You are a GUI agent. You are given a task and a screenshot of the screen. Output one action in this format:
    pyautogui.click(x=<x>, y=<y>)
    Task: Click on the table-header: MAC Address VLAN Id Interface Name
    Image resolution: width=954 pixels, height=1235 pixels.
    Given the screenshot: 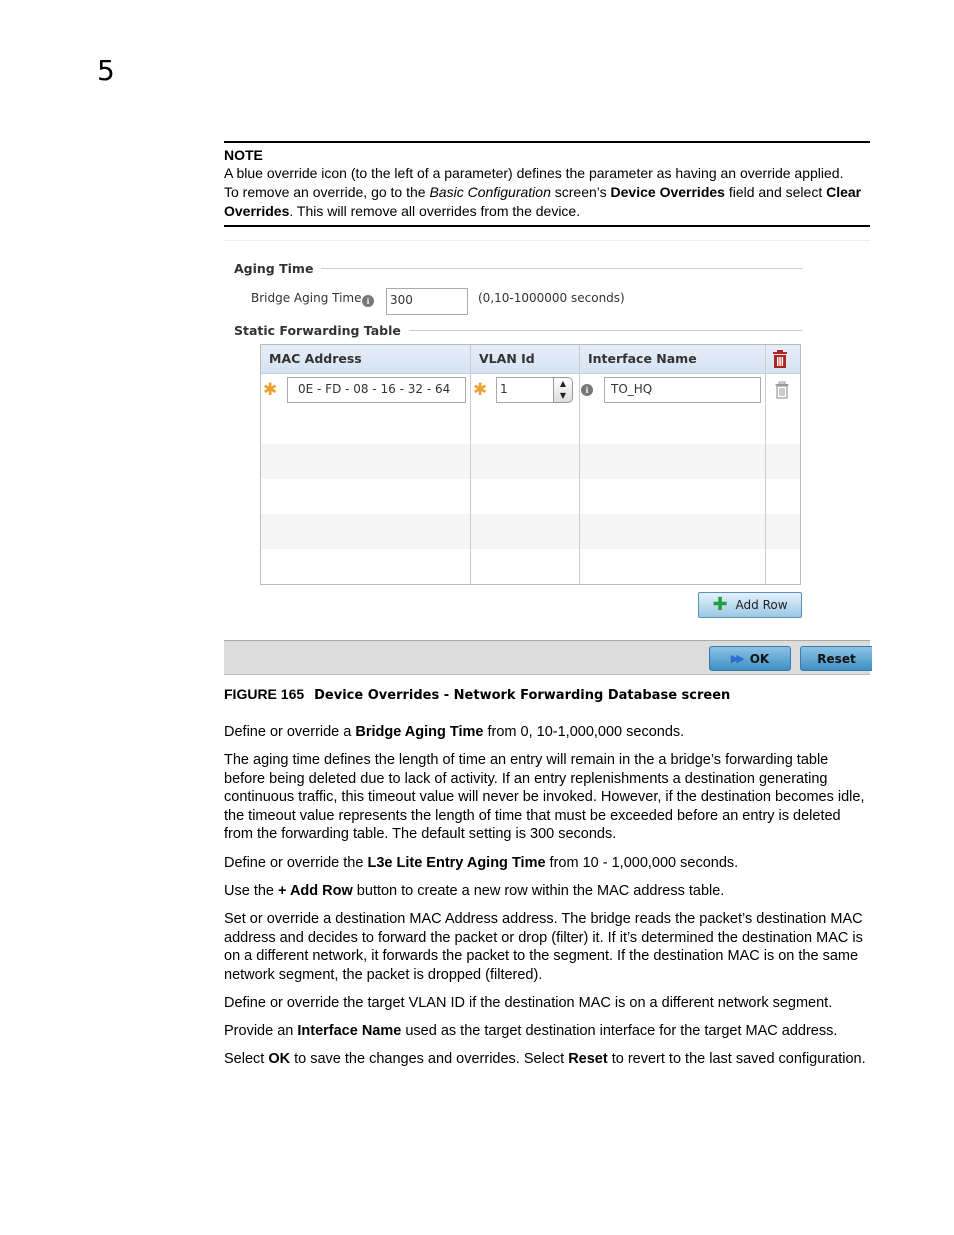 What is the action you would take?
    pyautogui.click(x=530, y=359)
    